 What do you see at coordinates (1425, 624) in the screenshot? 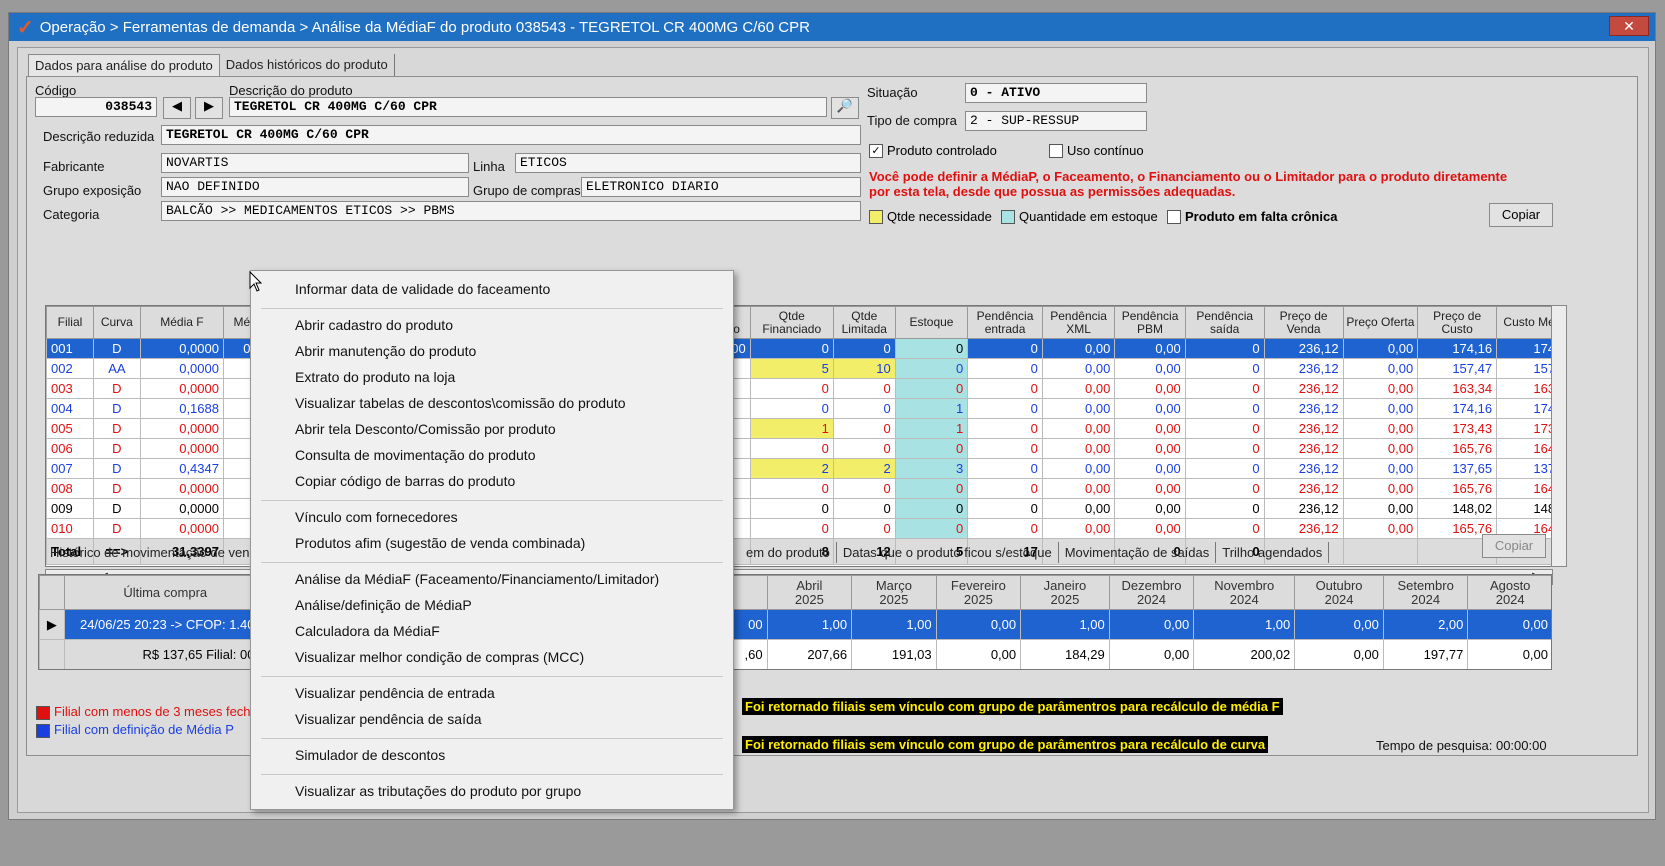
I see `history-cell: 2,00` at bounding box center [1425, 624].